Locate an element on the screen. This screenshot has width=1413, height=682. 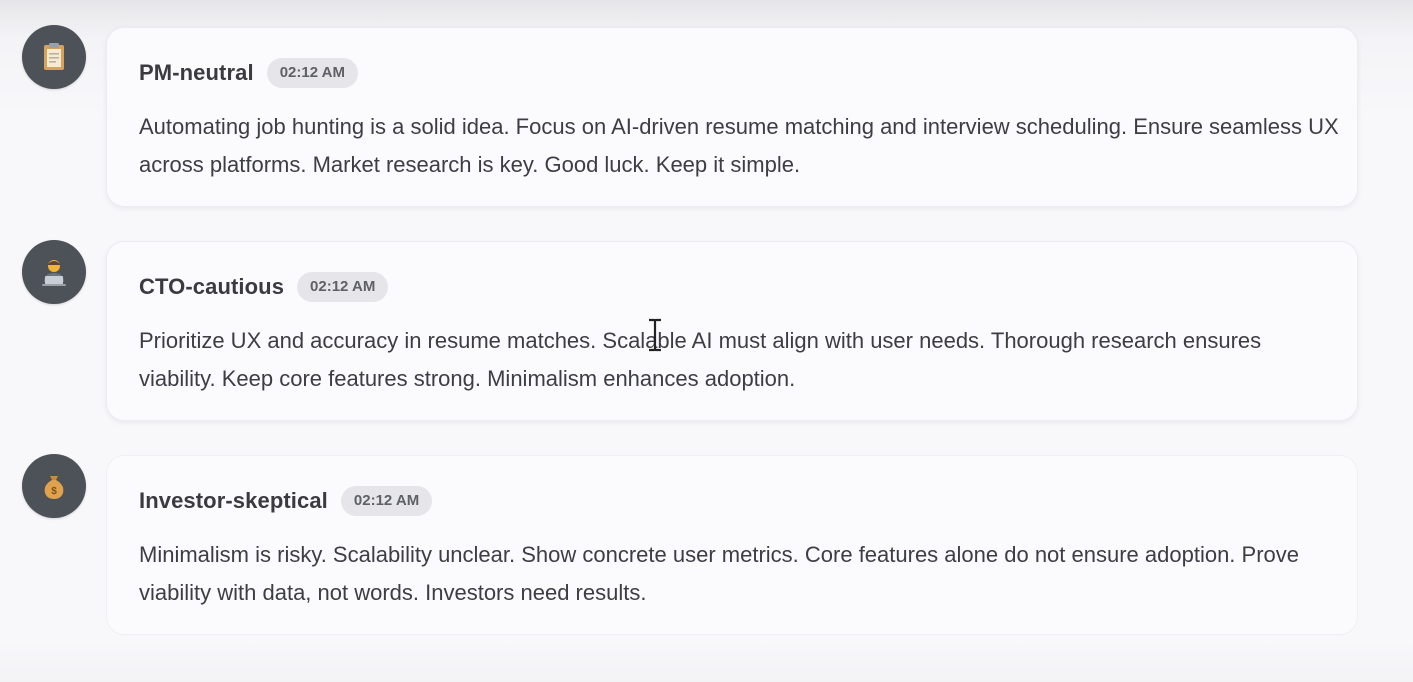
message-header: PM-neutral 02:12 AM is located at coordinates (248, 73).